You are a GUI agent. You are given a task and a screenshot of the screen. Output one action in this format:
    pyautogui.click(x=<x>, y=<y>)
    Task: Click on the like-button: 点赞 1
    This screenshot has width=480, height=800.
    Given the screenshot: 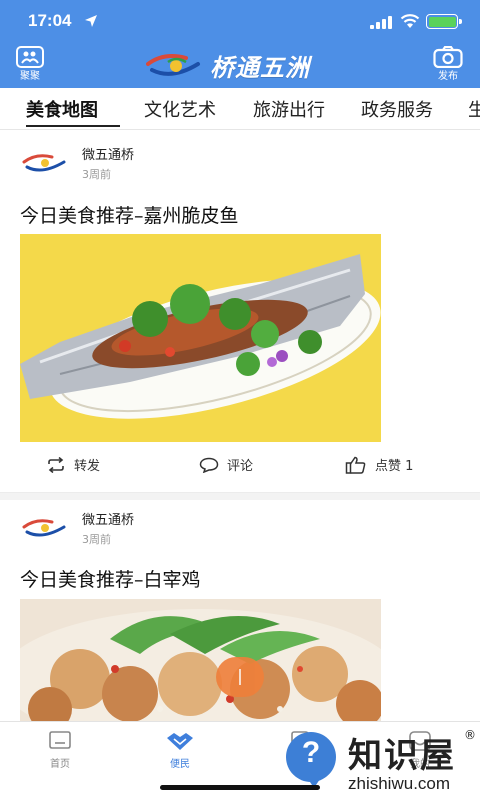 What is the action you would take?
    pyautogui.click(x=379, y=464)
    